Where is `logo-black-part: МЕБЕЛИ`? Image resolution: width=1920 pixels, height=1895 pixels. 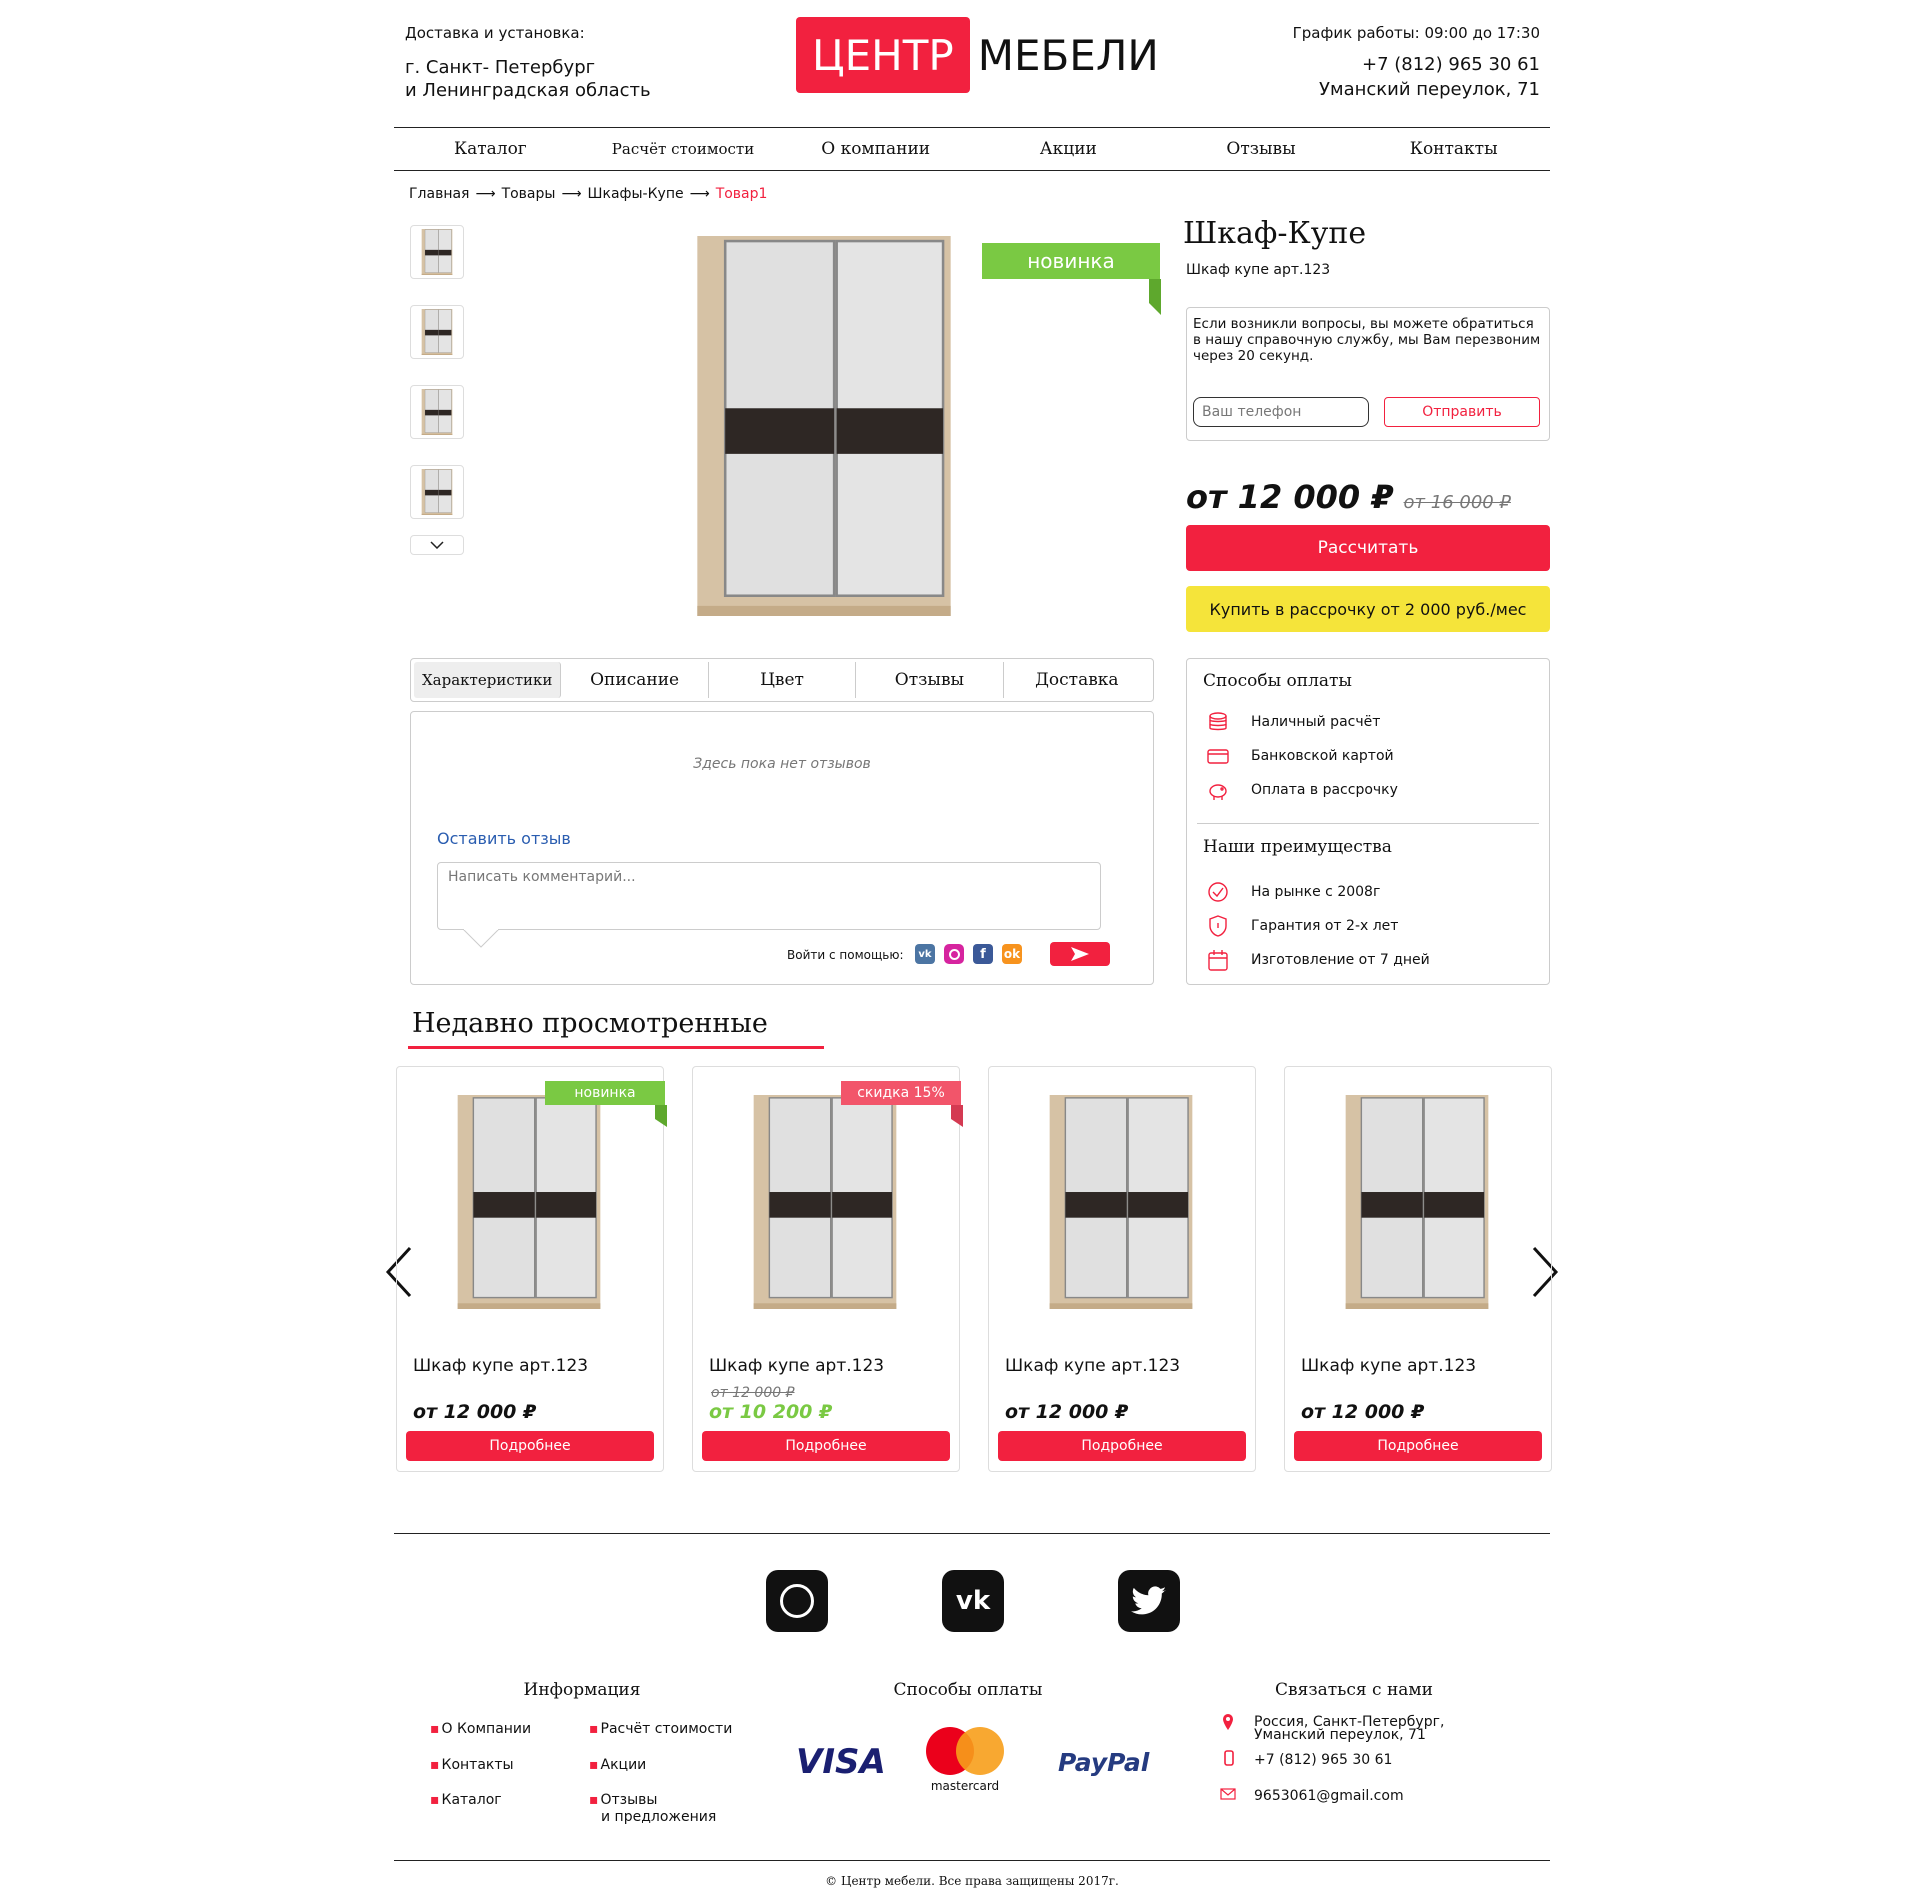 logo-black-part: МЕБЕЛИ is located at coordinates (1068, 55).